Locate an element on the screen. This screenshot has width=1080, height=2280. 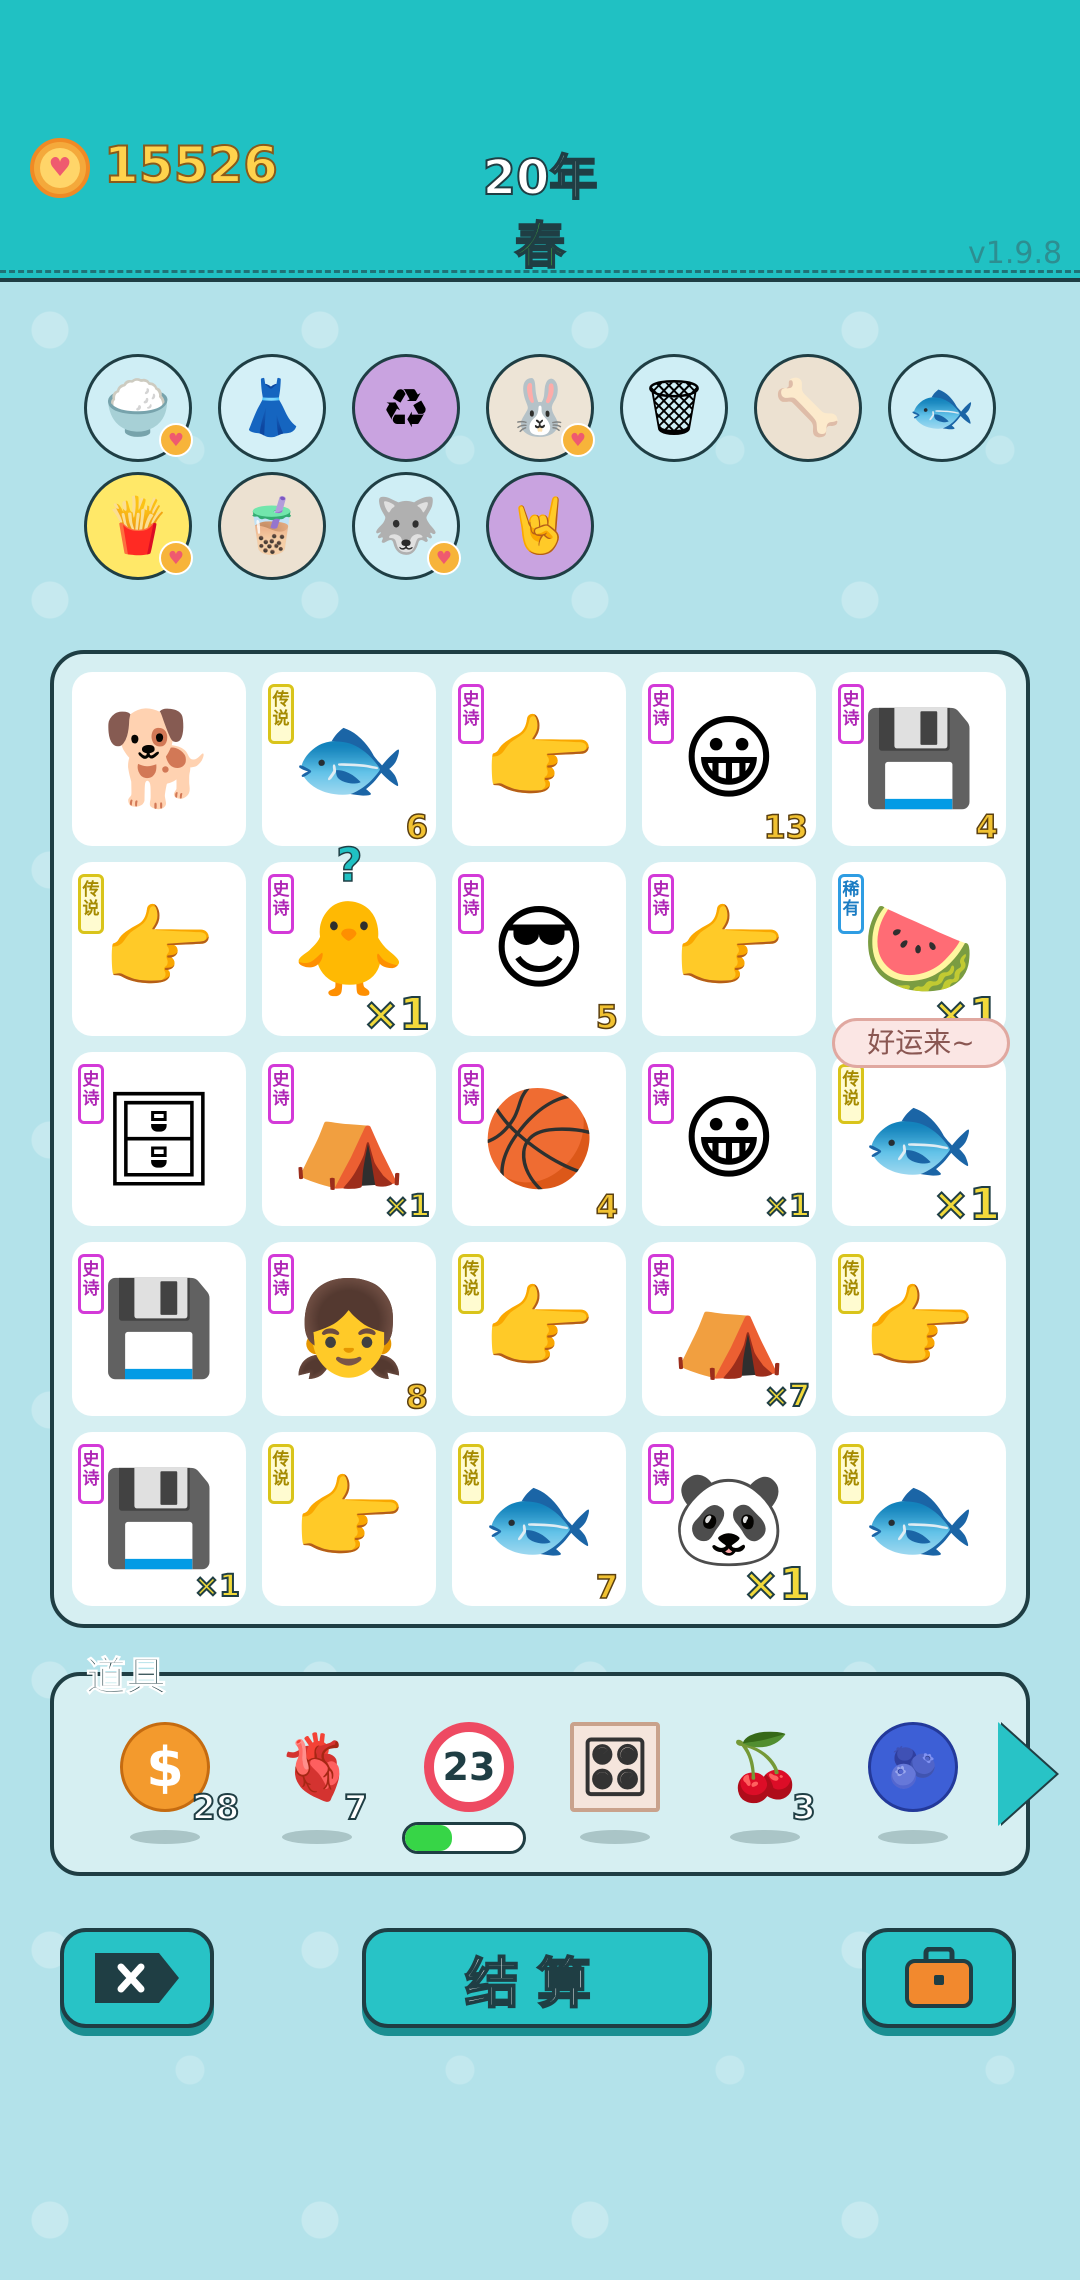
cell-count: 8 is located at coordinates (417, 1397).